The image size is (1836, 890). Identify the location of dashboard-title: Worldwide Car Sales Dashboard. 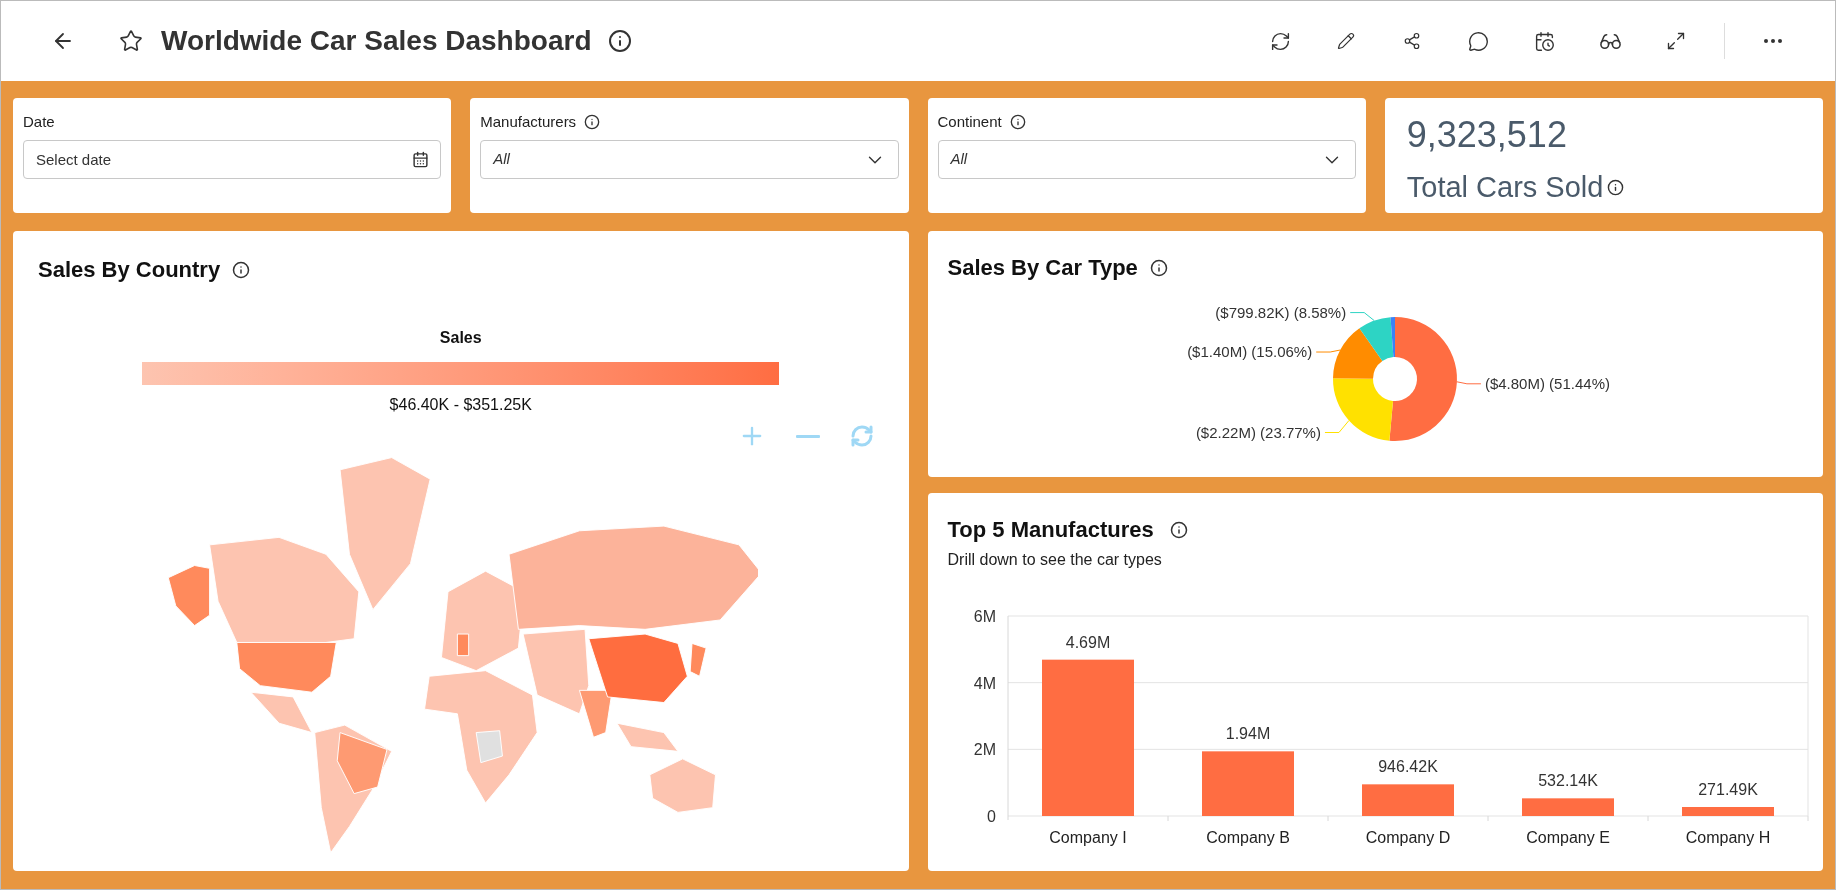
(376, 41).